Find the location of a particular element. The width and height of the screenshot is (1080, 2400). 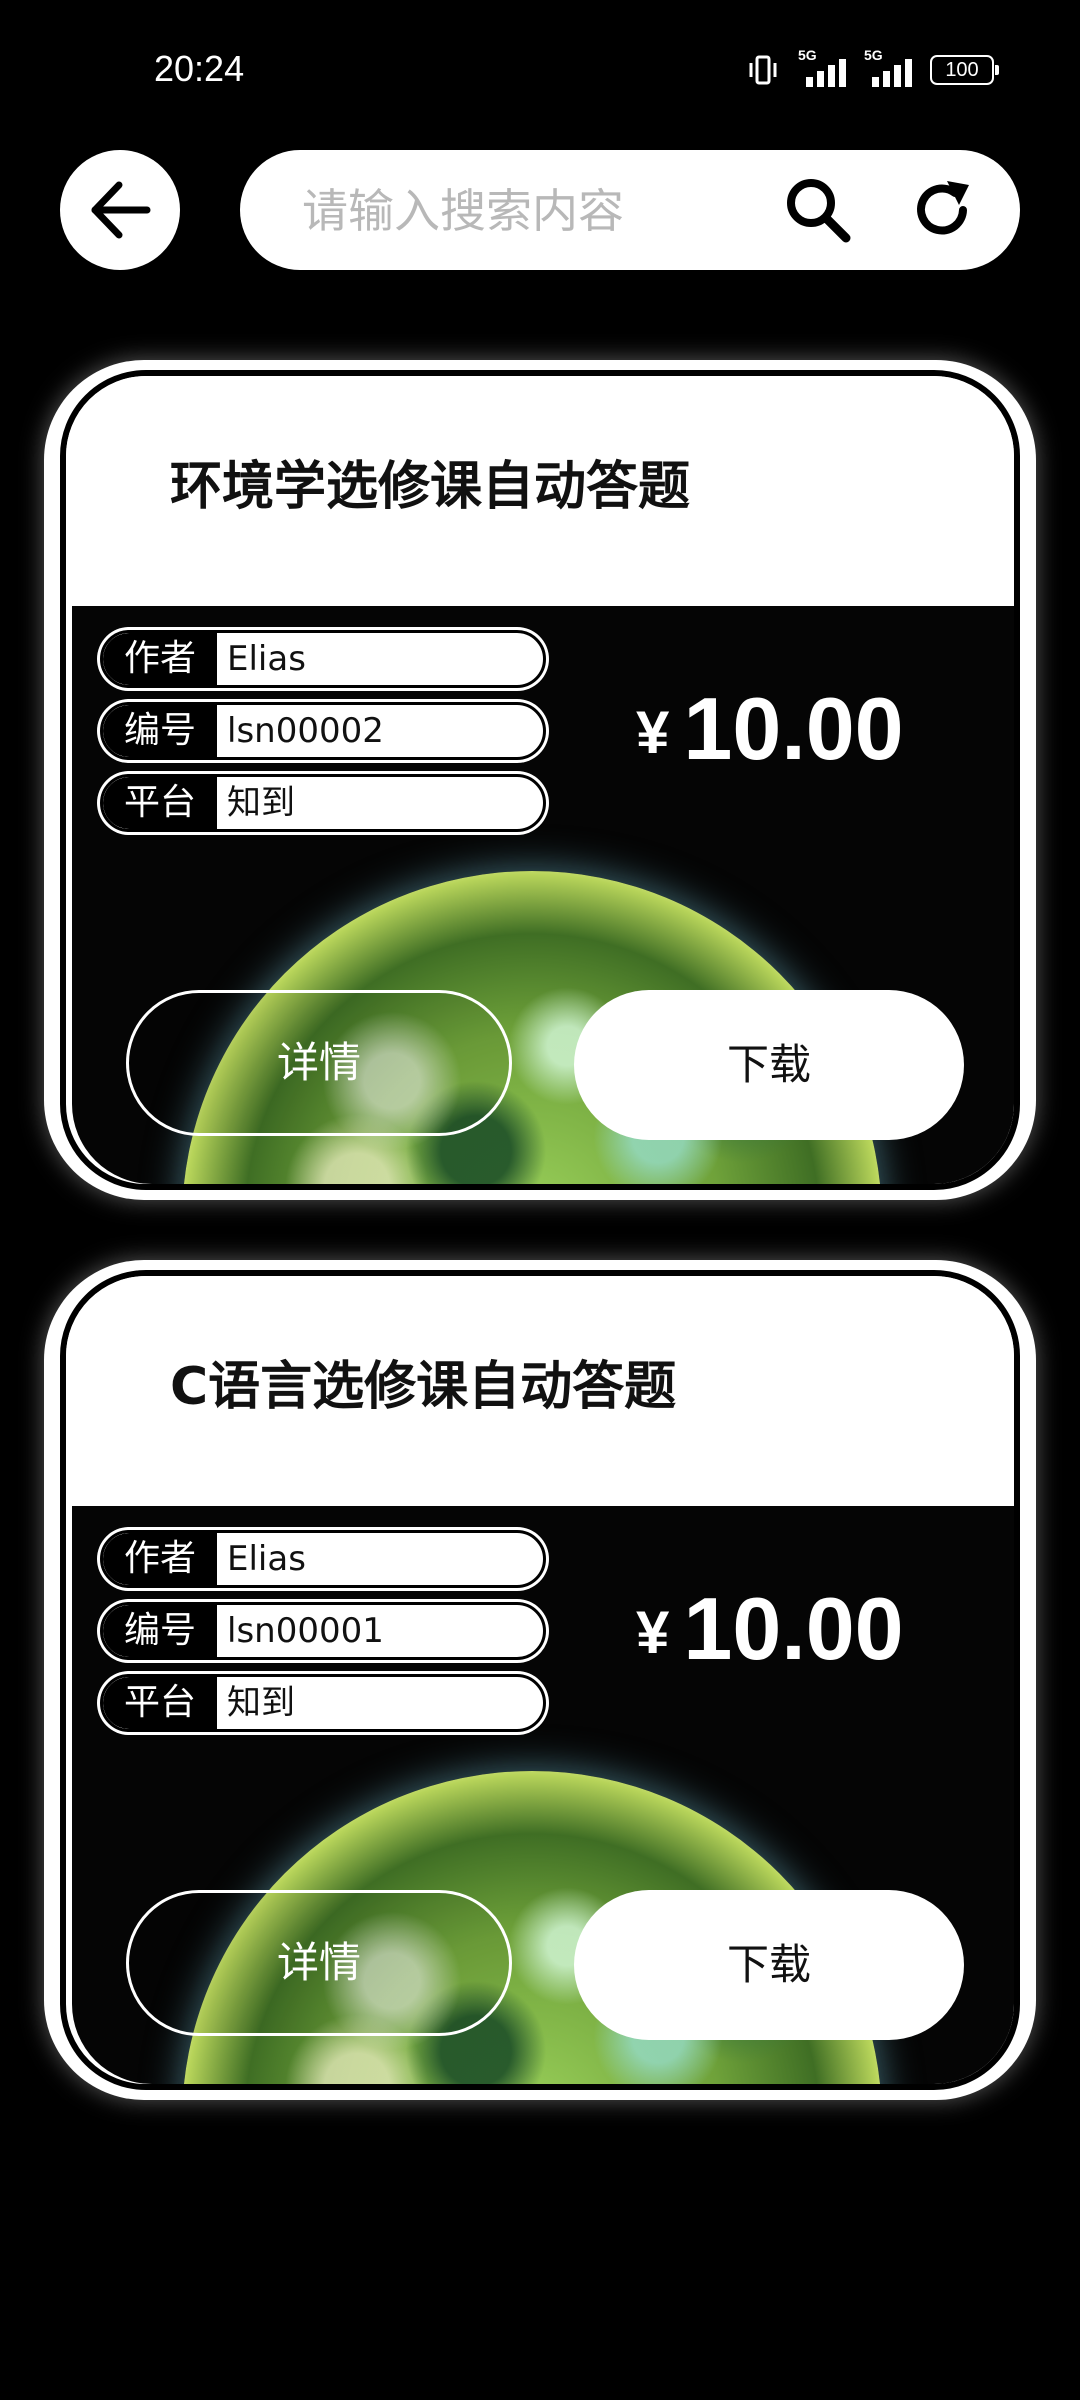

arrow-left-icon is located at coordinates (121, 210).